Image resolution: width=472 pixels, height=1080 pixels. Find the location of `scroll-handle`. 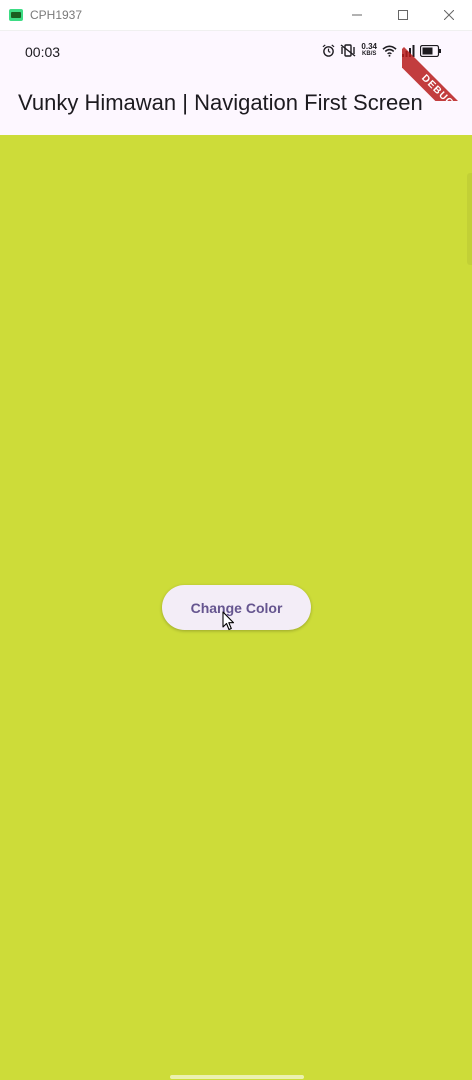

scroll-handle is located at coordinates (469, 219).